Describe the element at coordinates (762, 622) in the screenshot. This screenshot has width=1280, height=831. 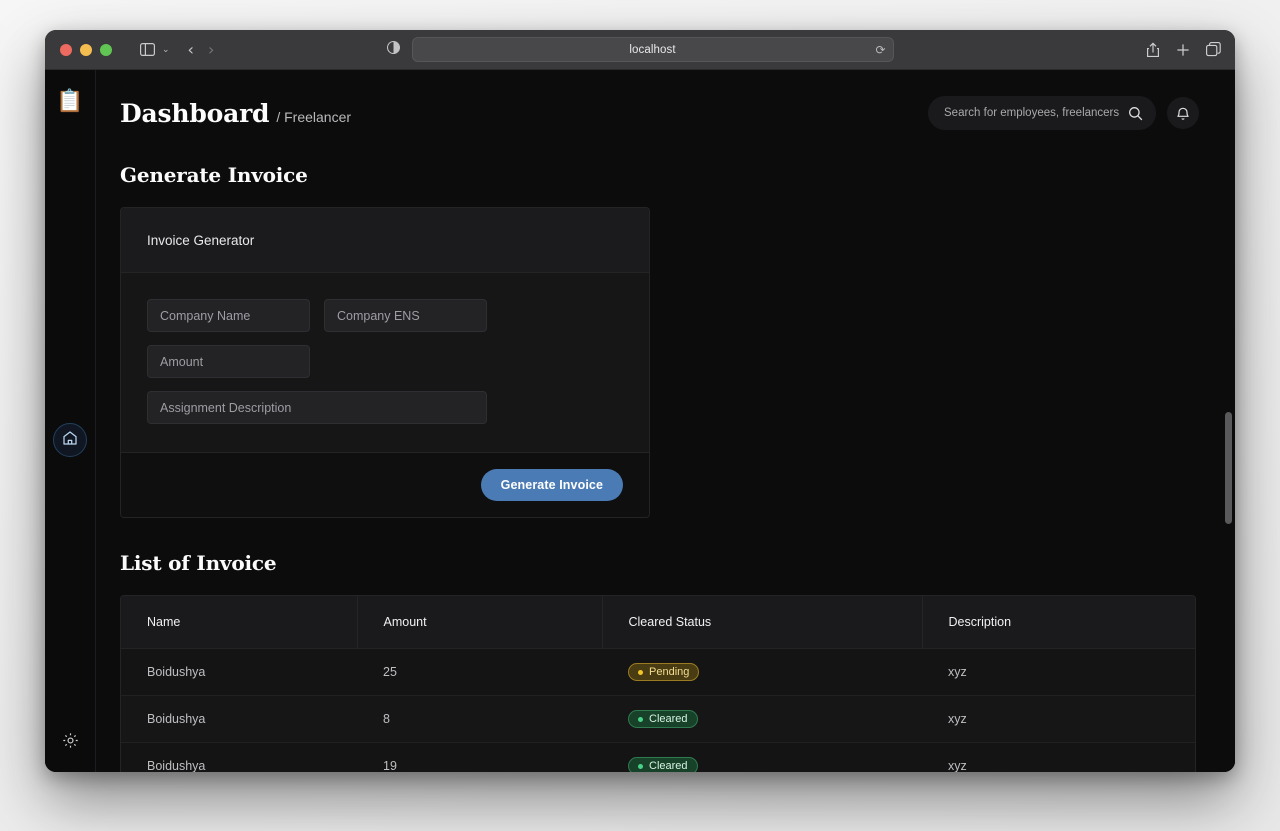
I see `column-header-status: Cleared Status` at that location.